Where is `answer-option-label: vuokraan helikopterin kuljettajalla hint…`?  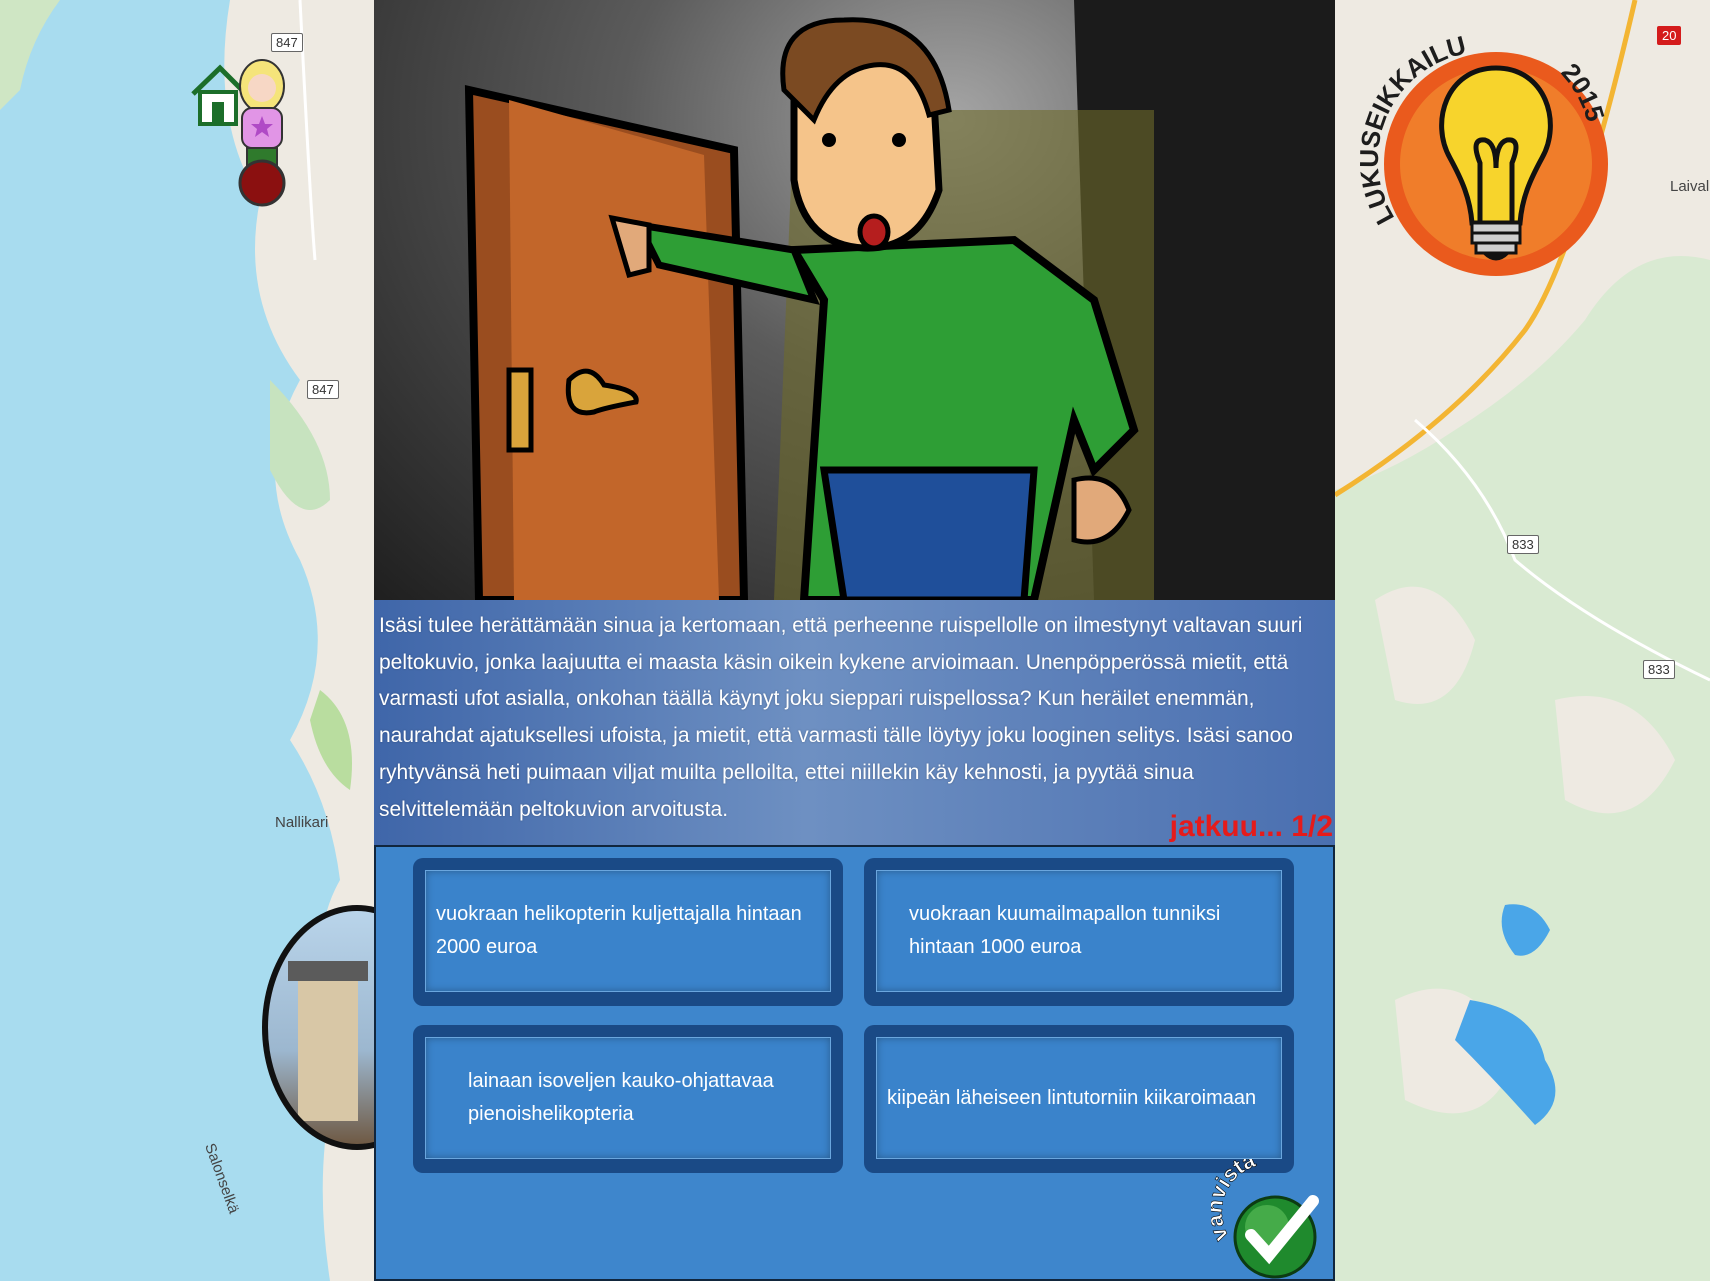
answer-option-label: vuokraan helikopterin kuljettajalla hint… is located at coordinates (619, 930).